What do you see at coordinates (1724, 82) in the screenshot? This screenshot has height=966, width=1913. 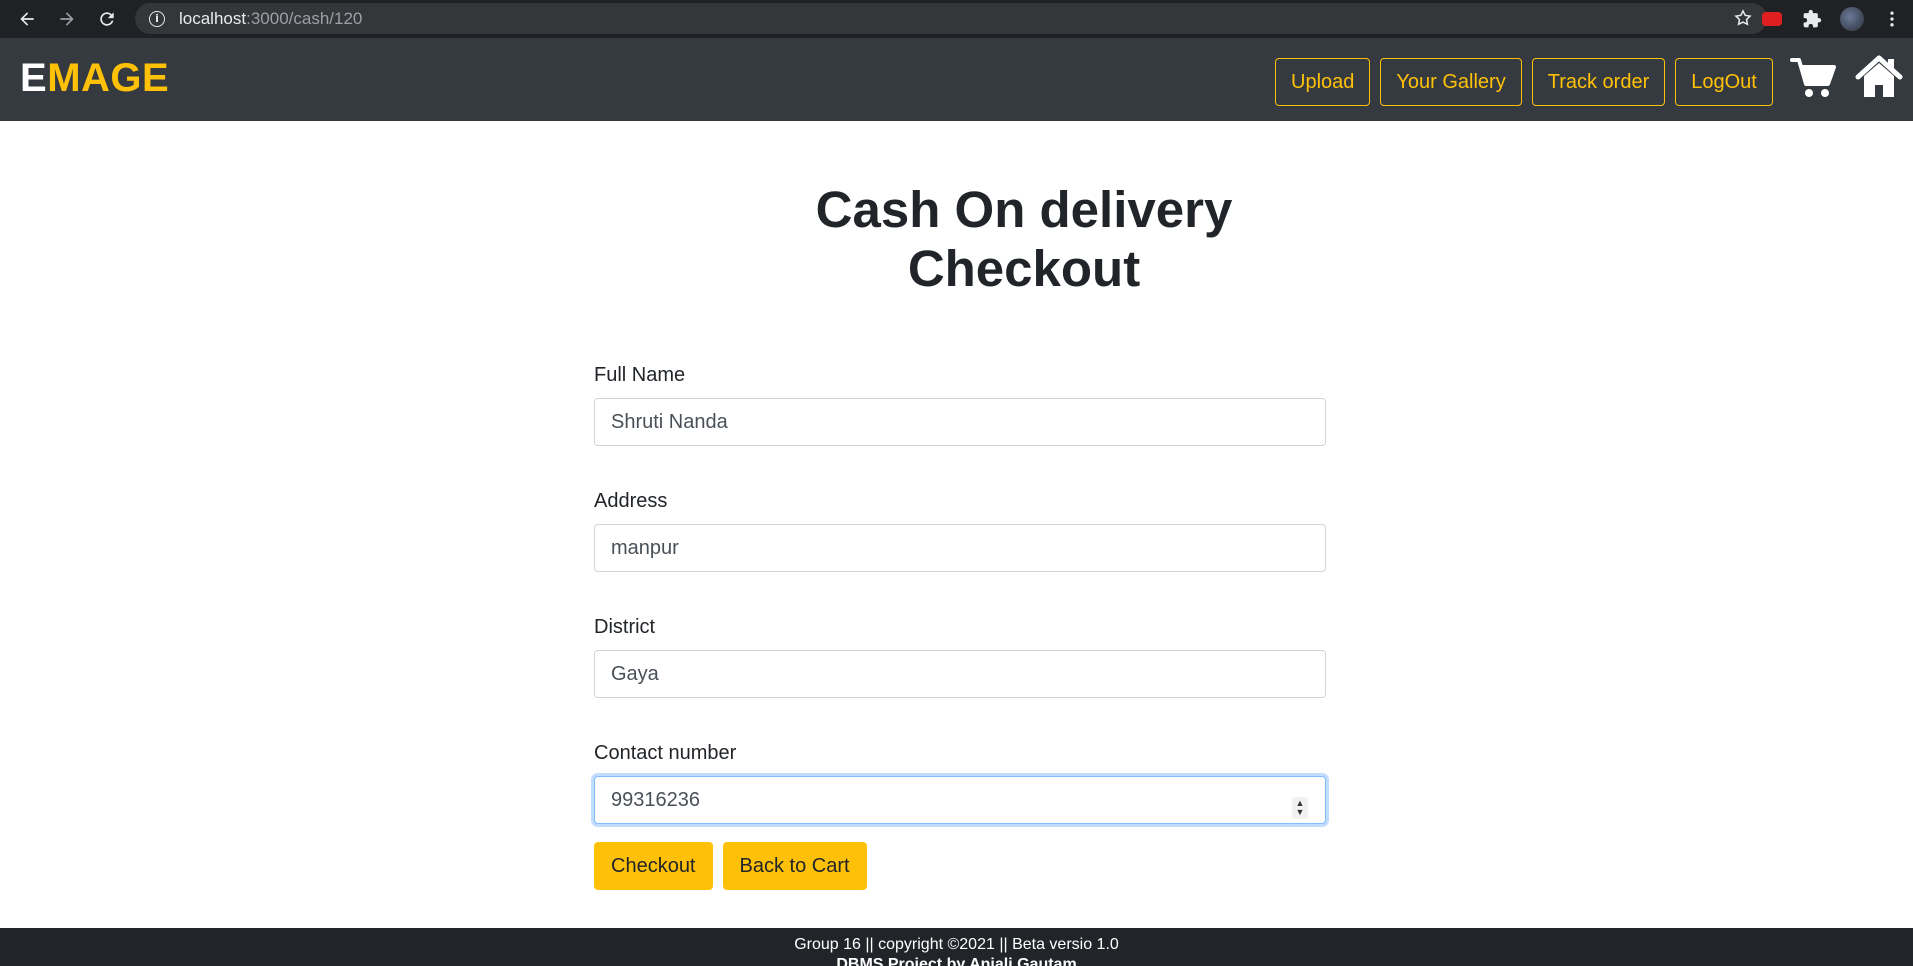 I see `nav-logout-button: LogOut` at bounding box center [1724, 82].